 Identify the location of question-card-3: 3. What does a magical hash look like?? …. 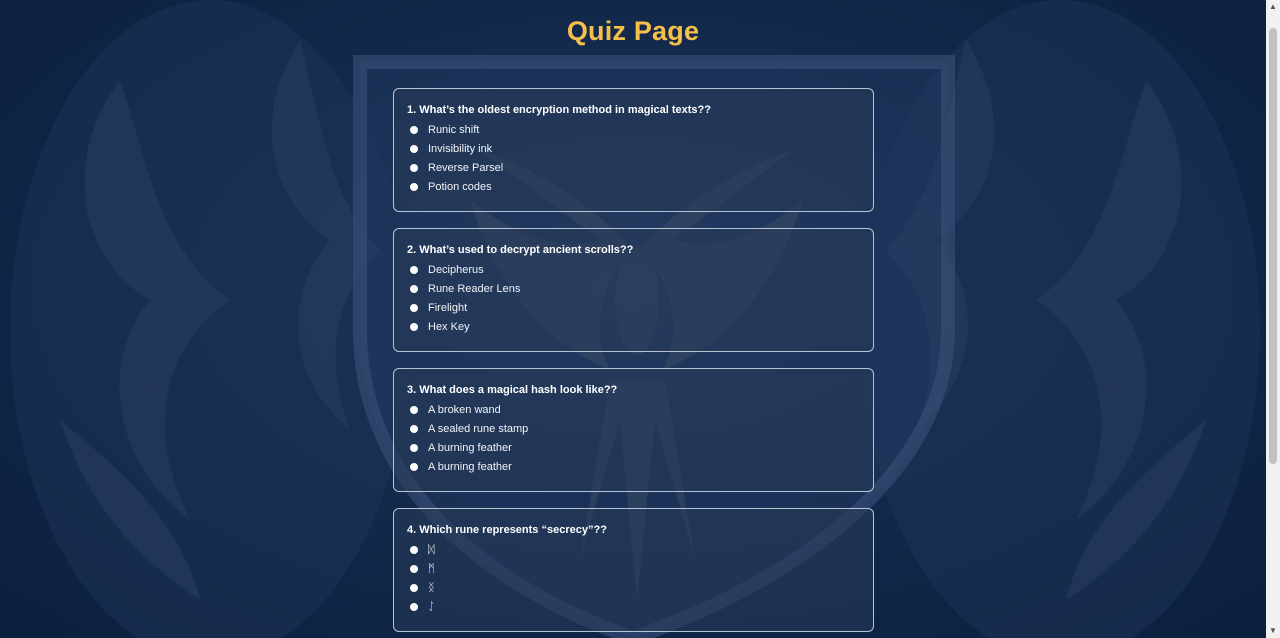
(633, 430).